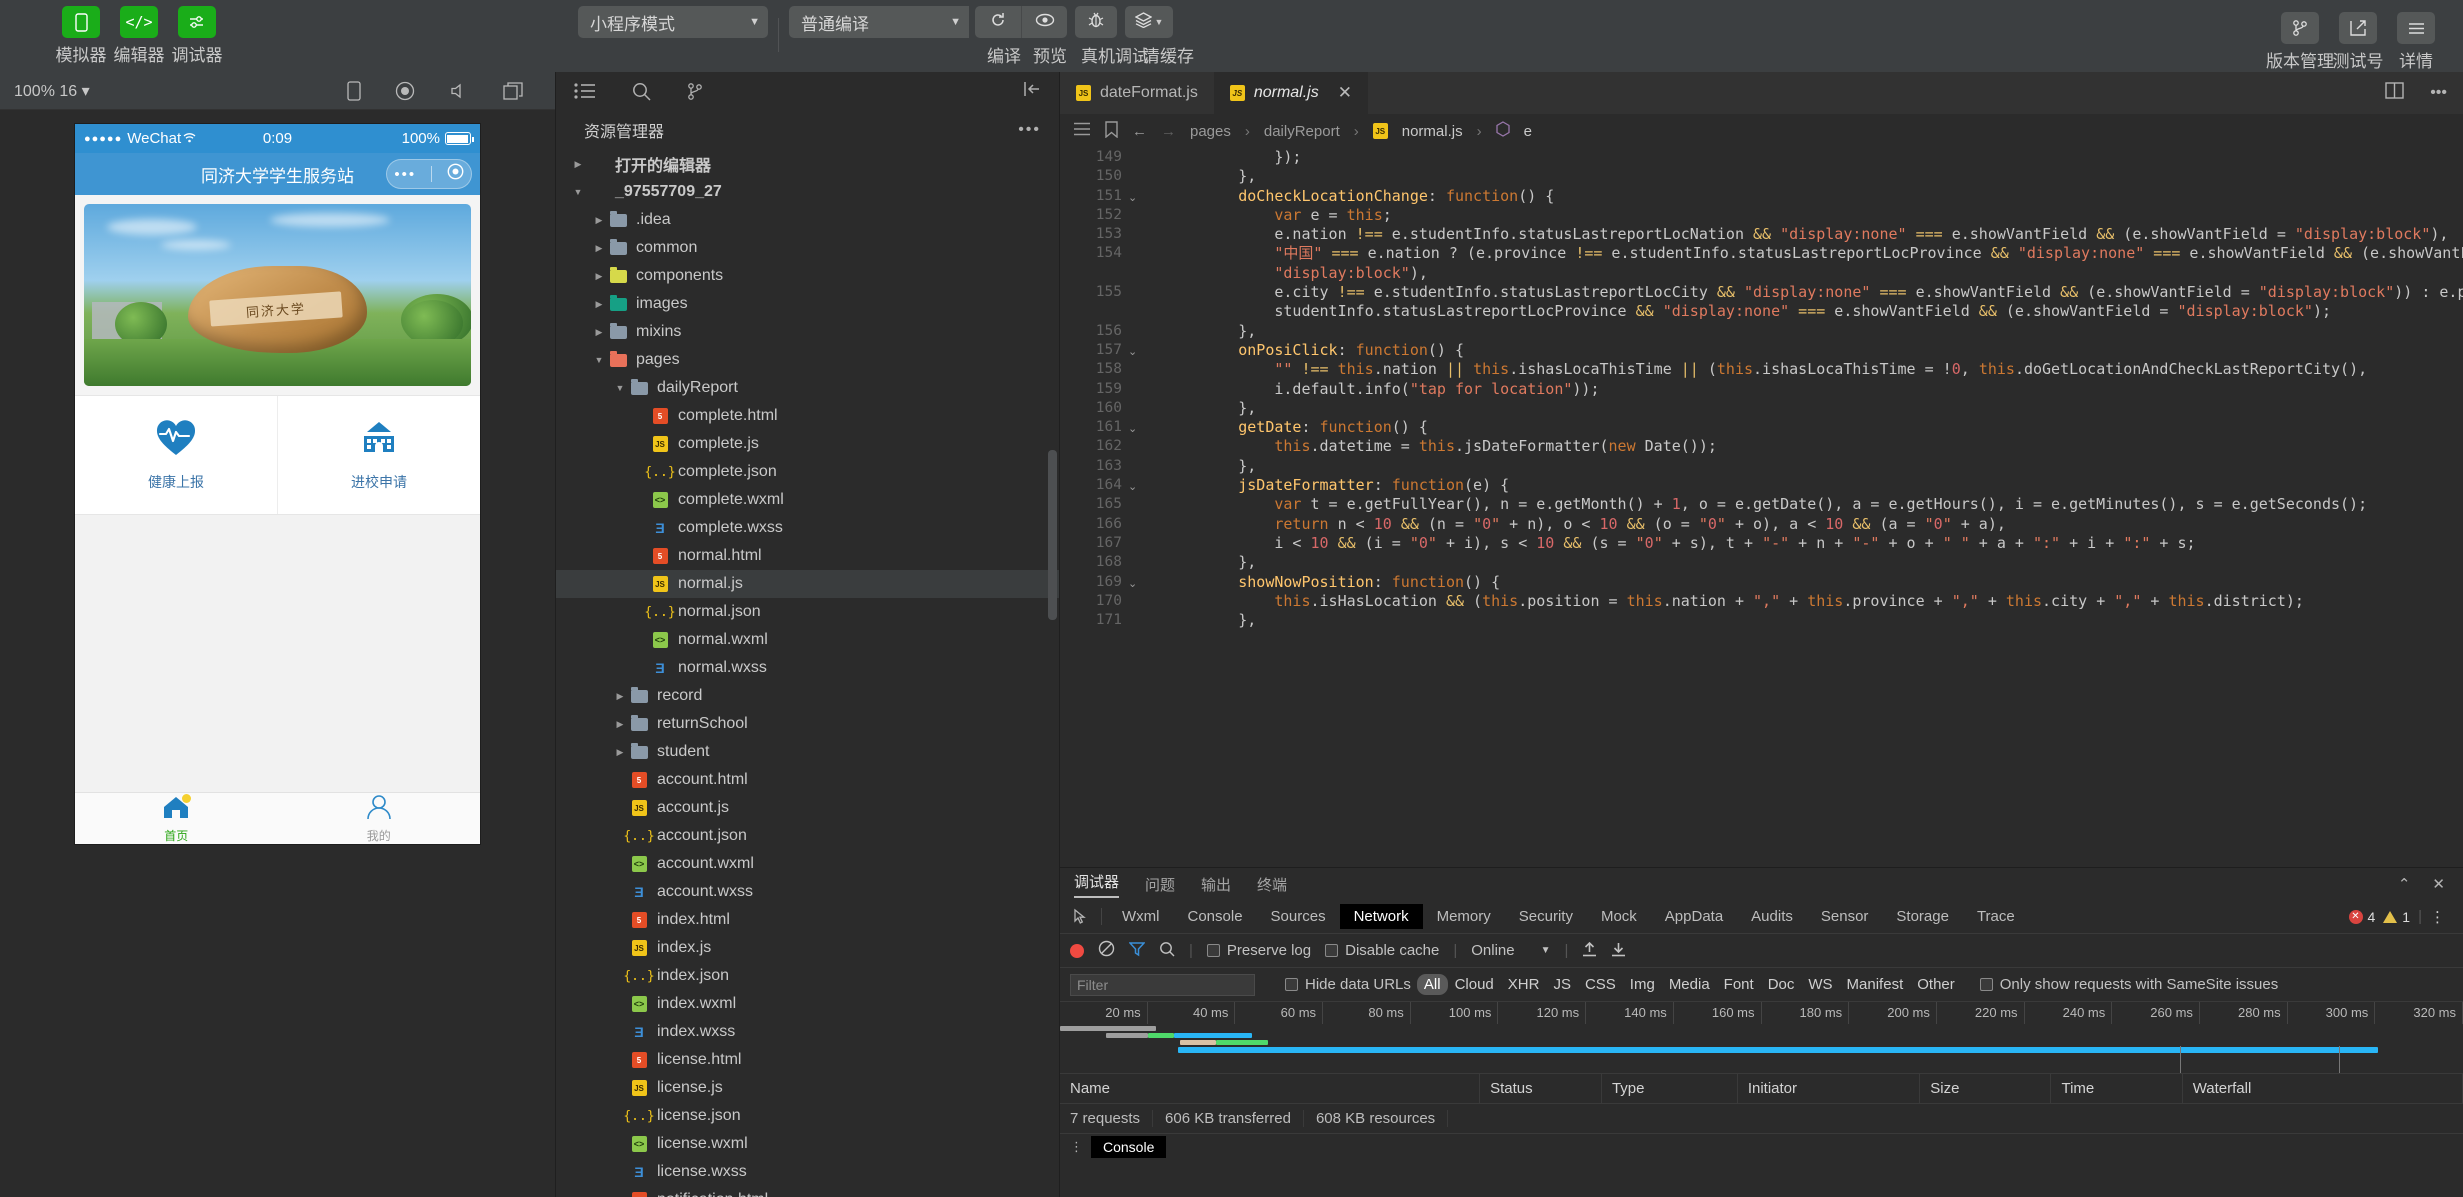 The image size is (2463, 1197). What do you see at coordinates (695, 91) in the screenshot?
I see `branch-icon` at bounding box center [695, 91].